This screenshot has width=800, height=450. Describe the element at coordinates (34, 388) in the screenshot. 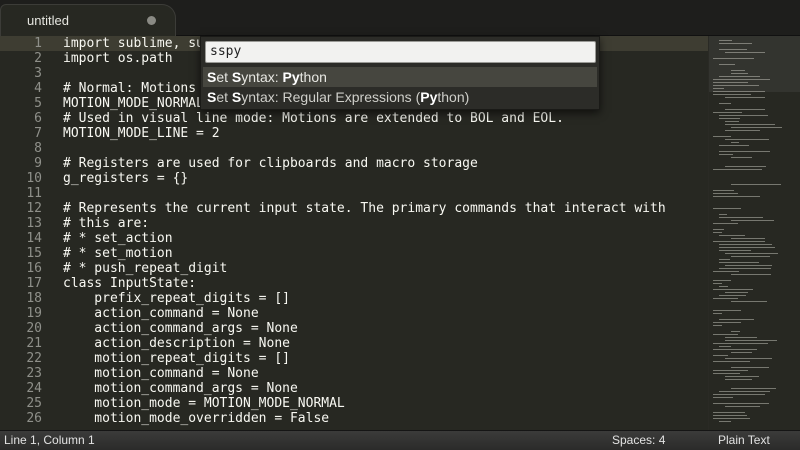

I see `line-number: 24` at that location.